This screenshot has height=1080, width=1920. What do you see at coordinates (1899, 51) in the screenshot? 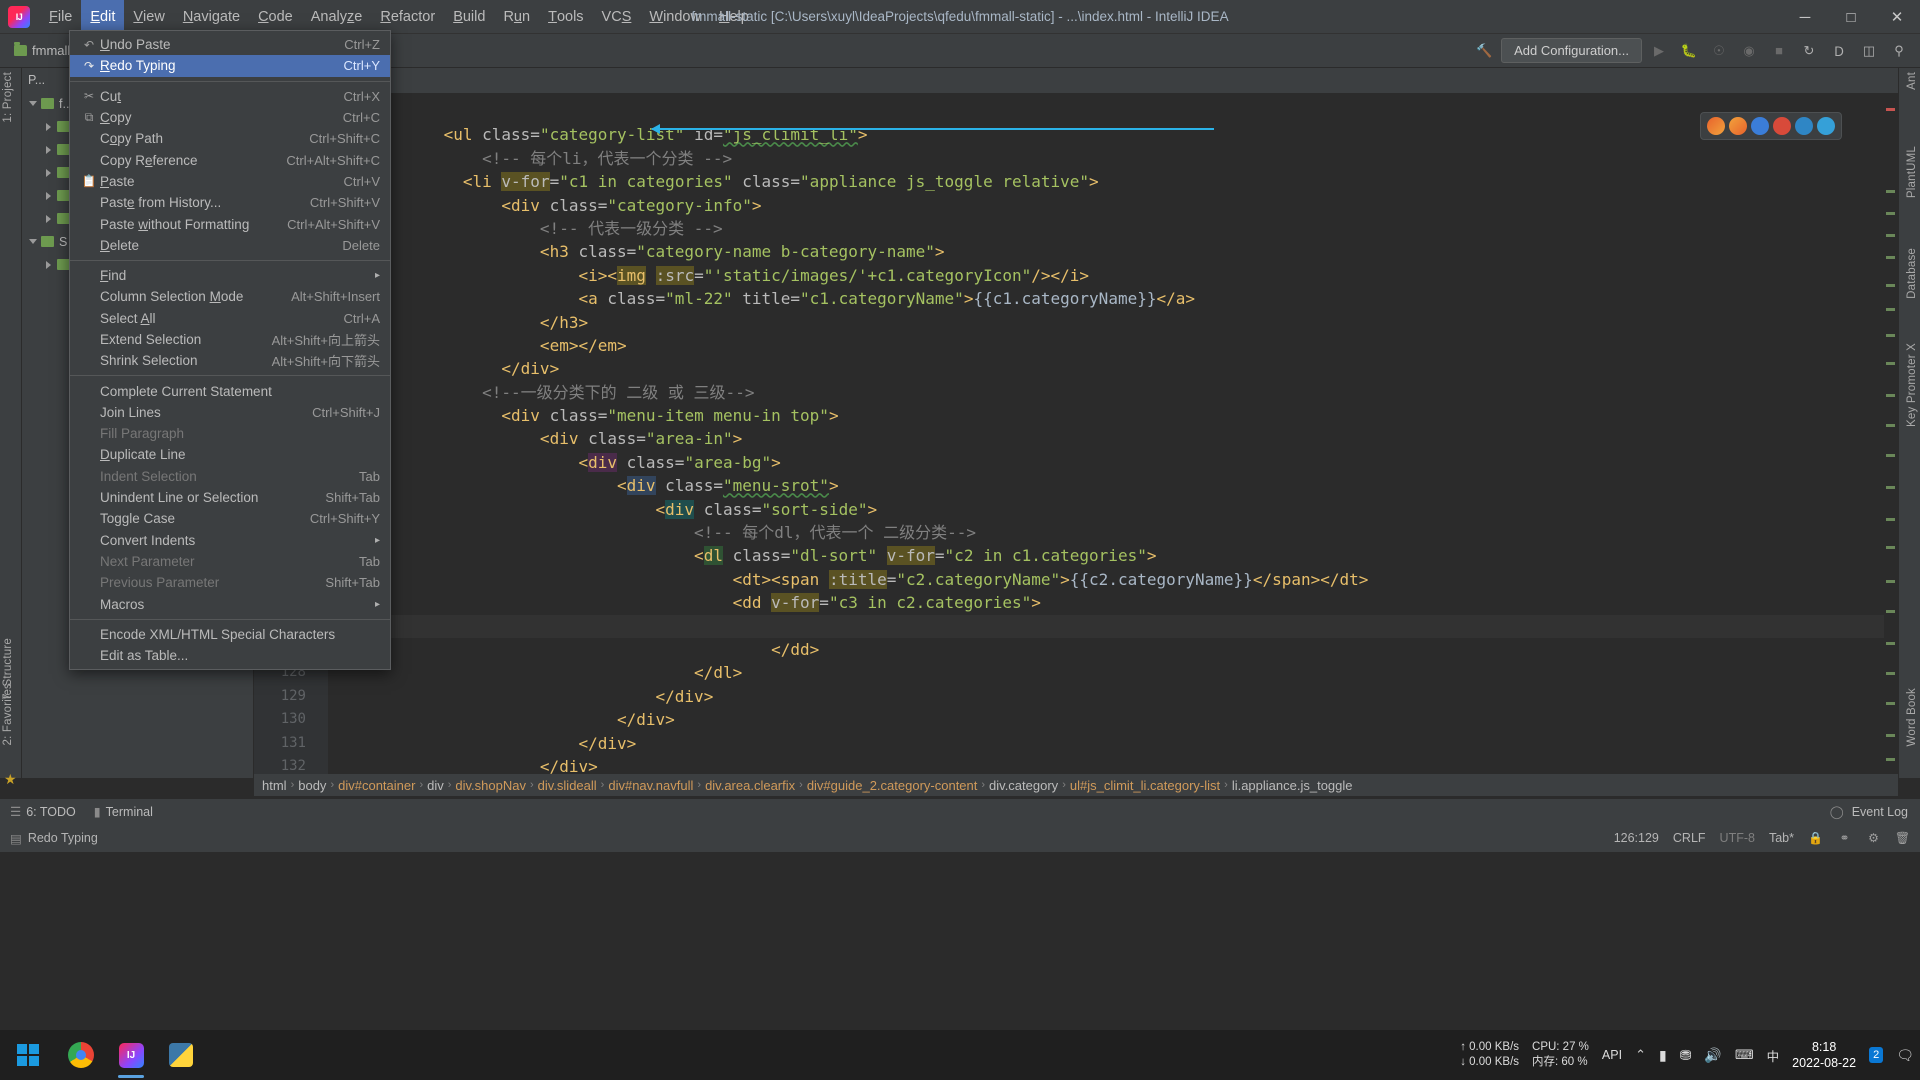
I see `search-icon: ⚲` at bounding box center [1899, 51].